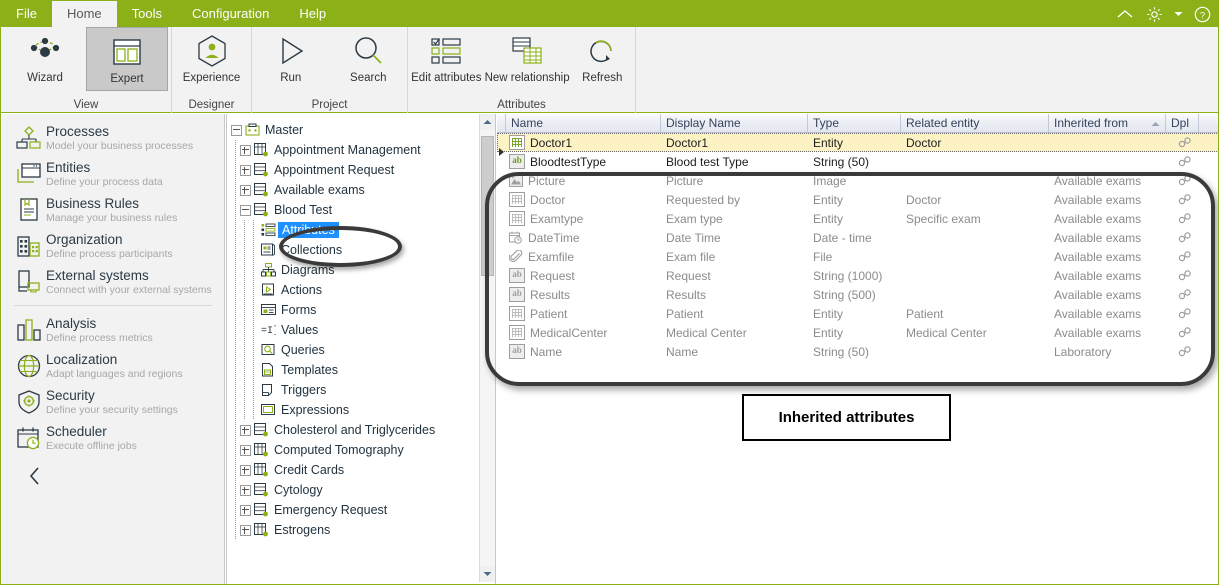 This screenshot has width=1219, height=585. Describe the element at coordinates (487, 122) in the screenshot. I see `scroll-up-arrow-icon` at that location.